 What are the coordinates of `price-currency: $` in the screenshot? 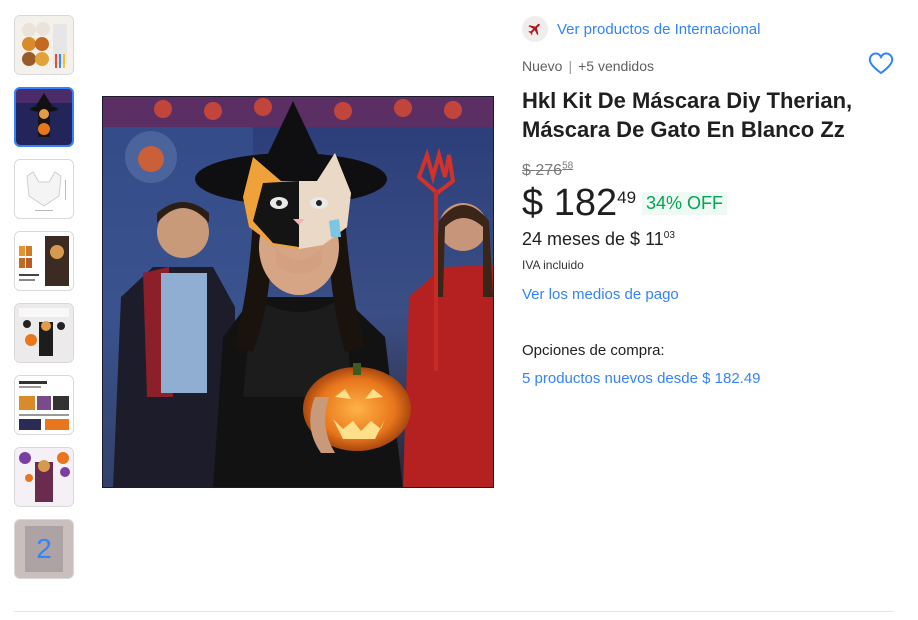 It's located at (533, 203).